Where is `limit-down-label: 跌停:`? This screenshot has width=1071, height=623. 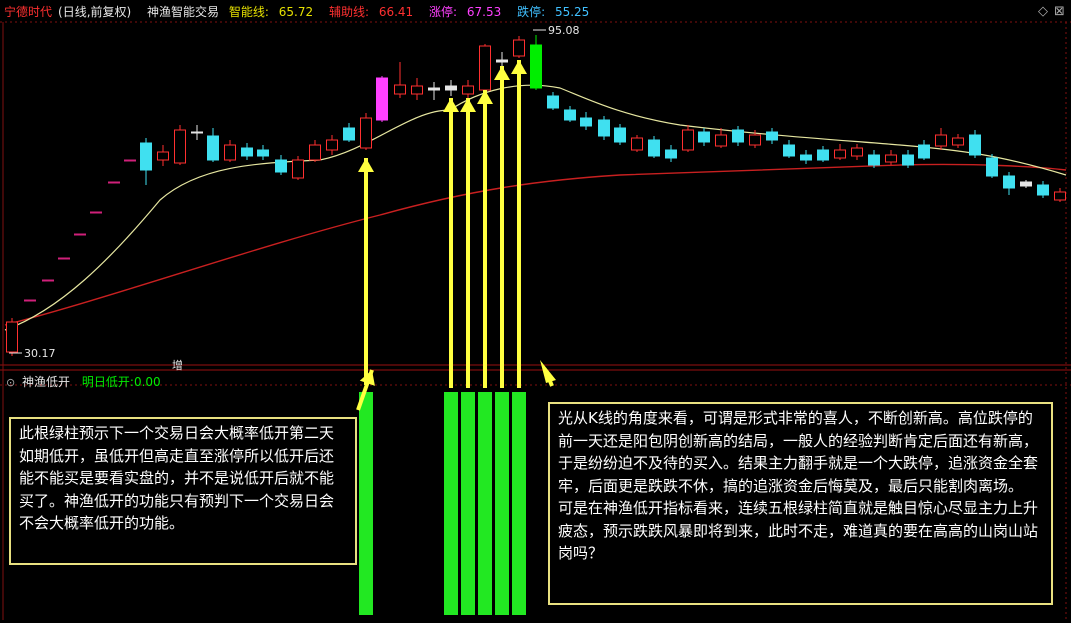
limit-down-label: 跌停: is located at coordinates (531, 12).